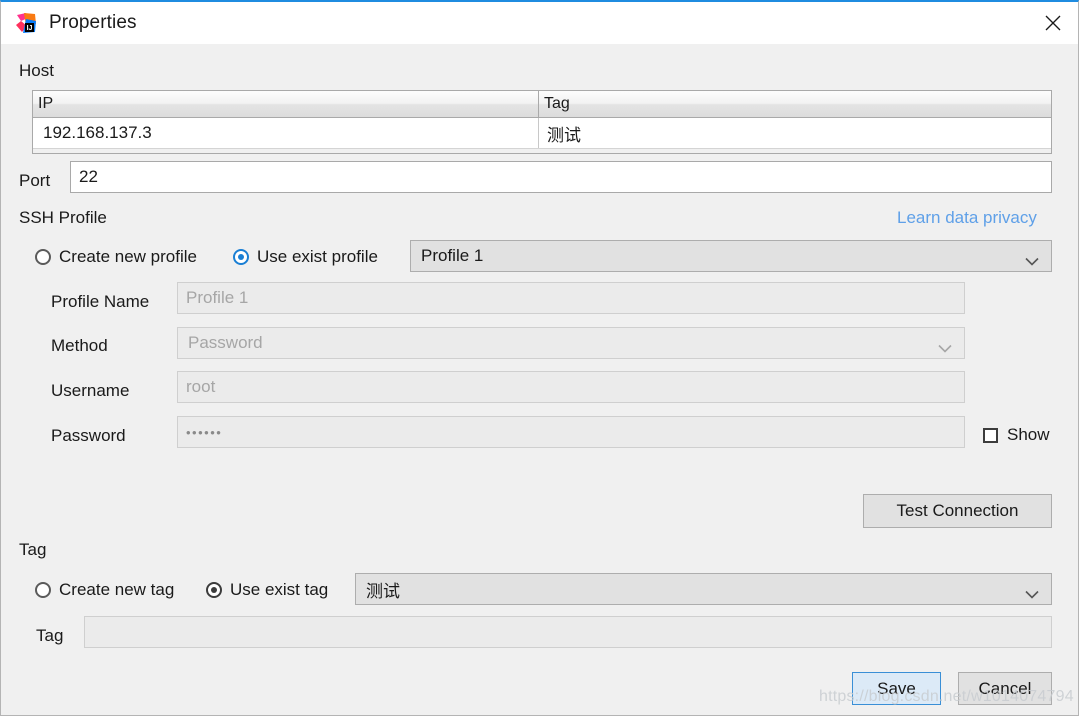  I want to click on radio-create-new-tag: Create new tag, so click(104, 590).